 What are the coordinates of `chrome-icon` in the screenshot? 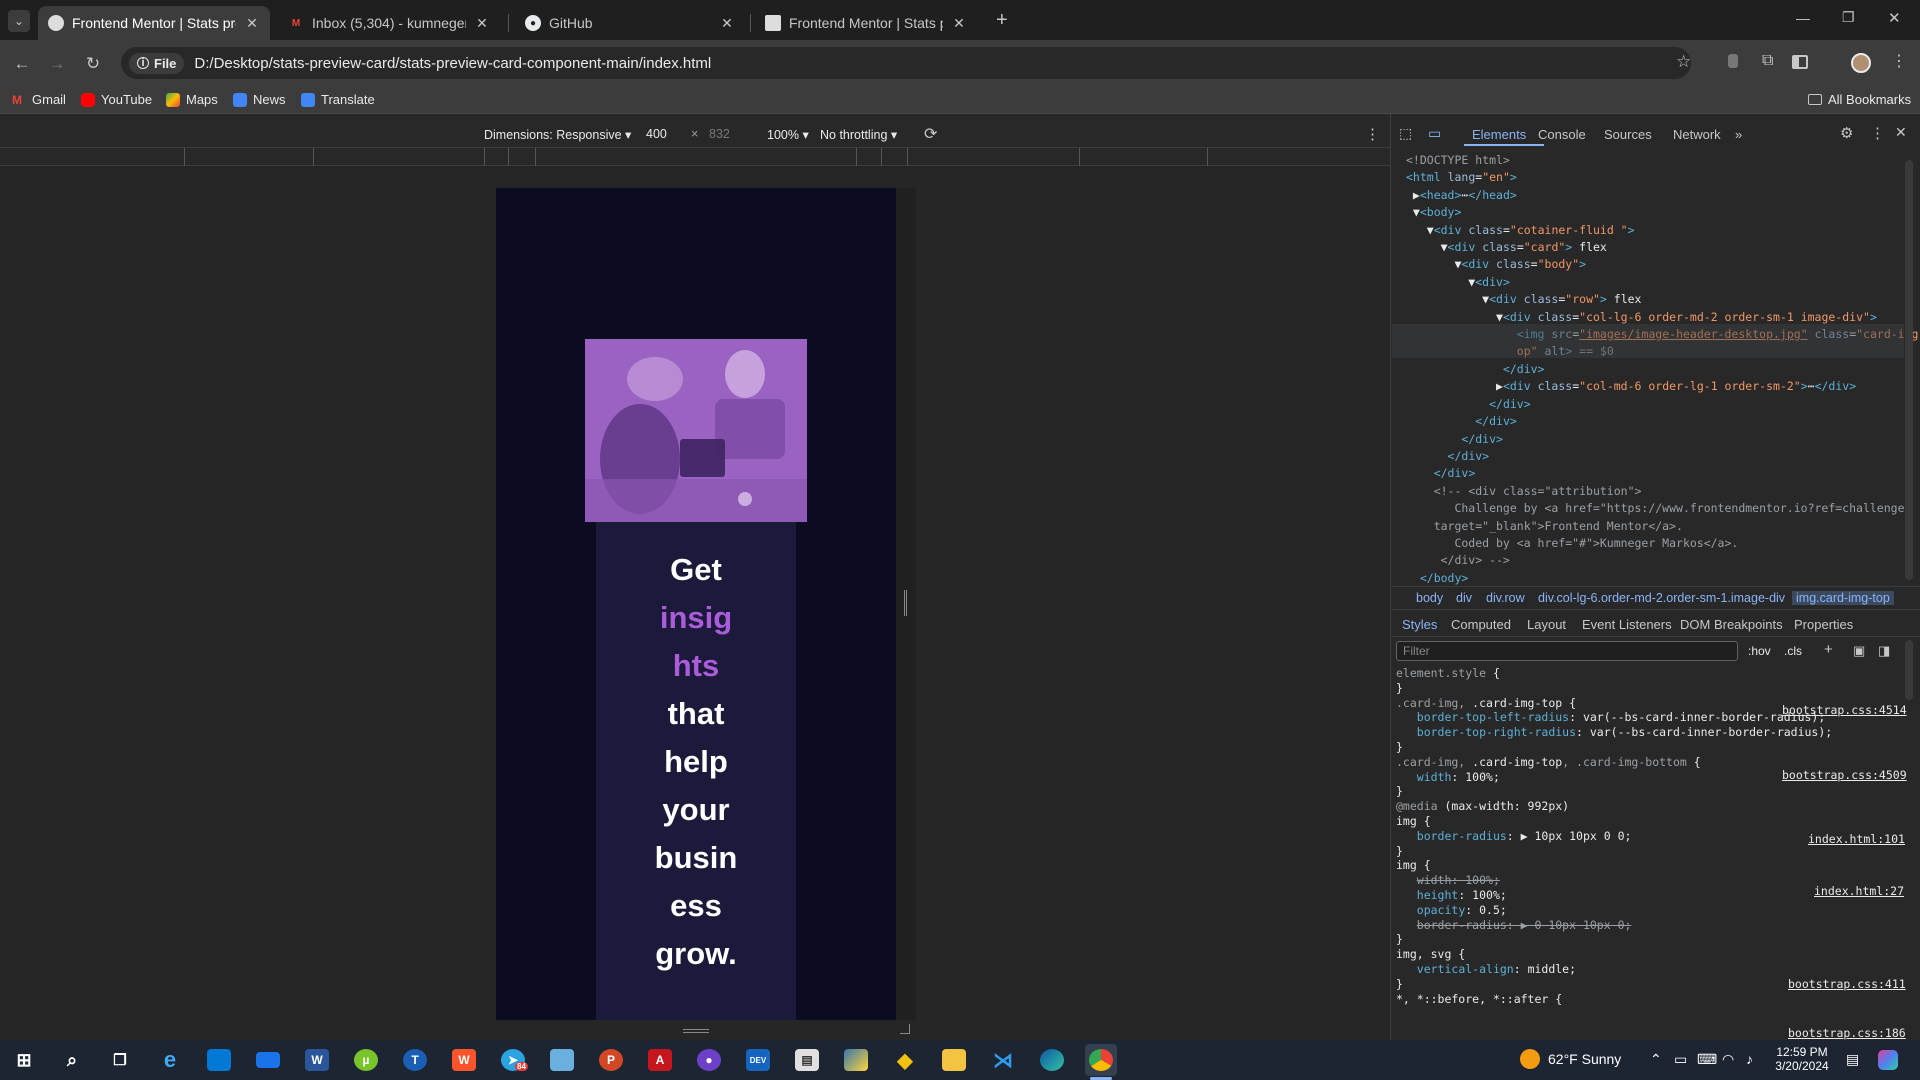 It's located at (1101, 1060).